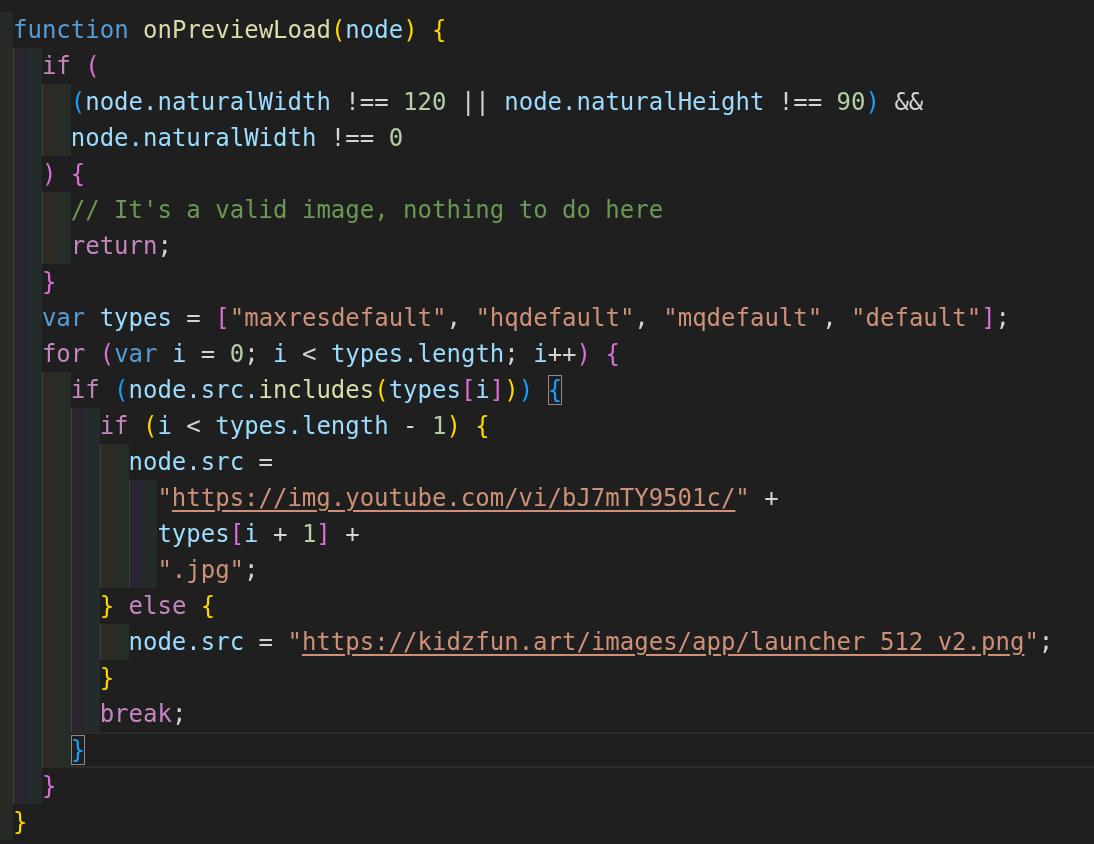  What do you see at coordinates (78, 750) in the screenshot?
I see `bracket-highlight: }` at bounding box center [78, 750].